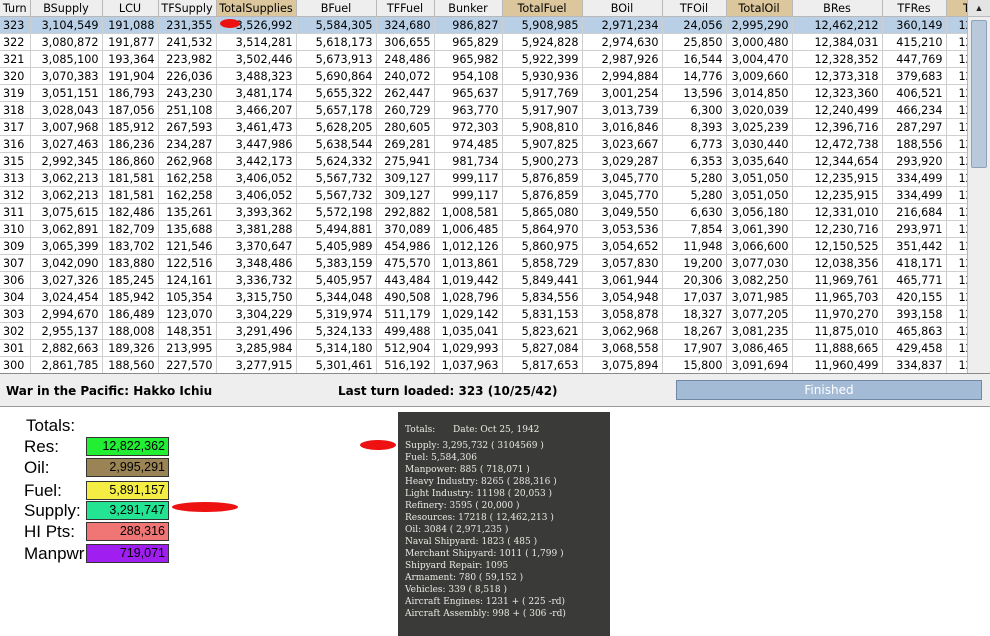 The height and width of the screenshot is (636, 990). Describe the element at coordinates (471, 542) in the screenshot. I see `card-stat-line: Naval Shipyard: 1823 ( 485 )` at that location.